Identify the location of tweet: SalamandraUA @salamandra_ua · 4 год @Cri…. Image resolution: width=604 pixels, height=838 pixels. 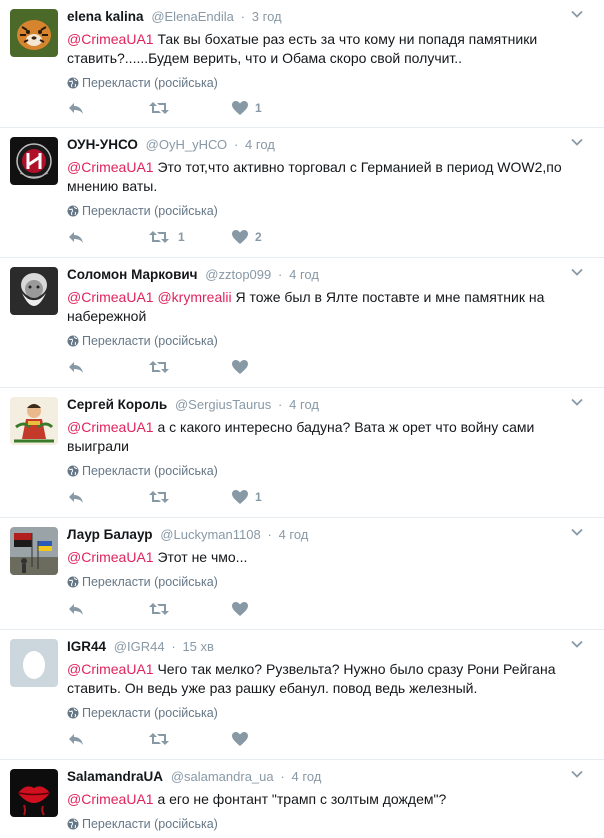
(302, 799).